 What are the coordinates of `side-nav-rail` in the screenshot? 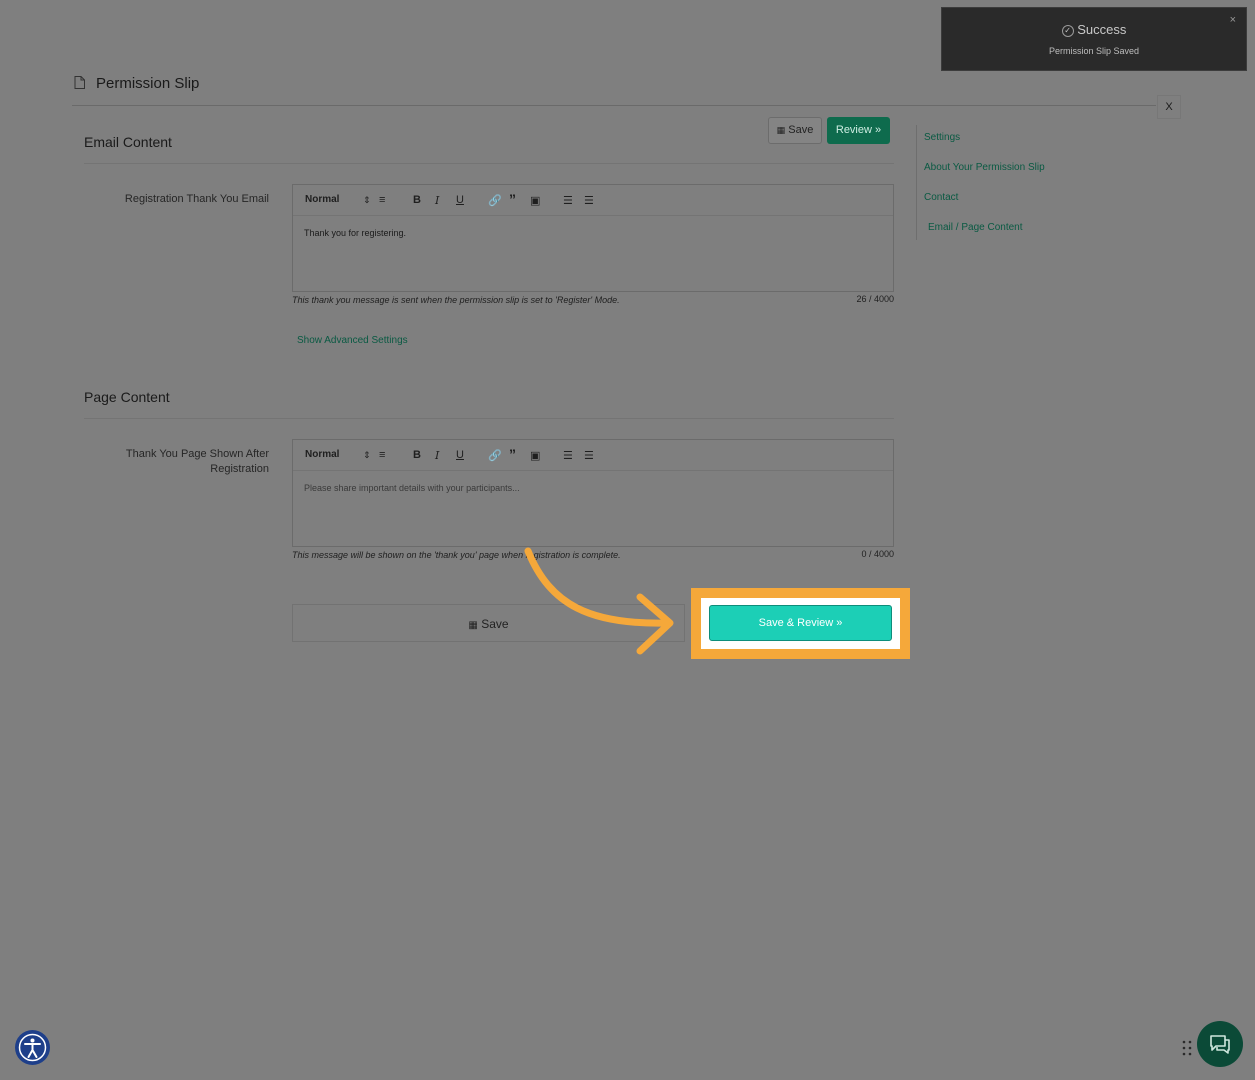 It's located at (916, 182).